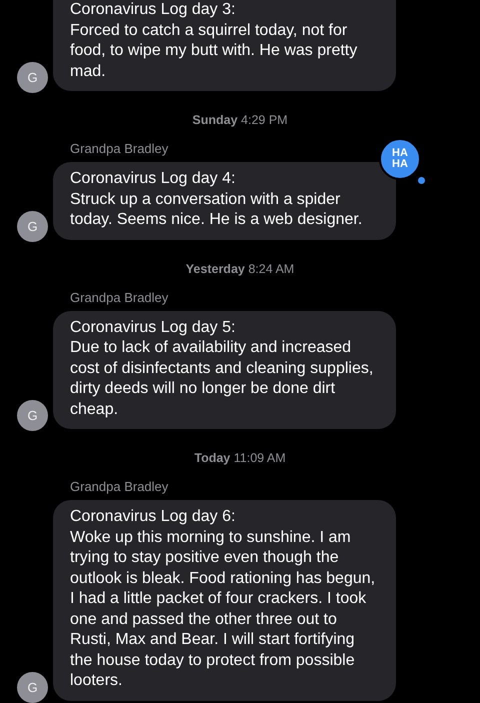  Describe the element at coordinates (224, 45) in the screenshot. I see `message-bubble: Coronavirus Log day 3: Forced to catch a squirrel today, not for food, to wipe my butt with. He was pretty mad.` at that location.